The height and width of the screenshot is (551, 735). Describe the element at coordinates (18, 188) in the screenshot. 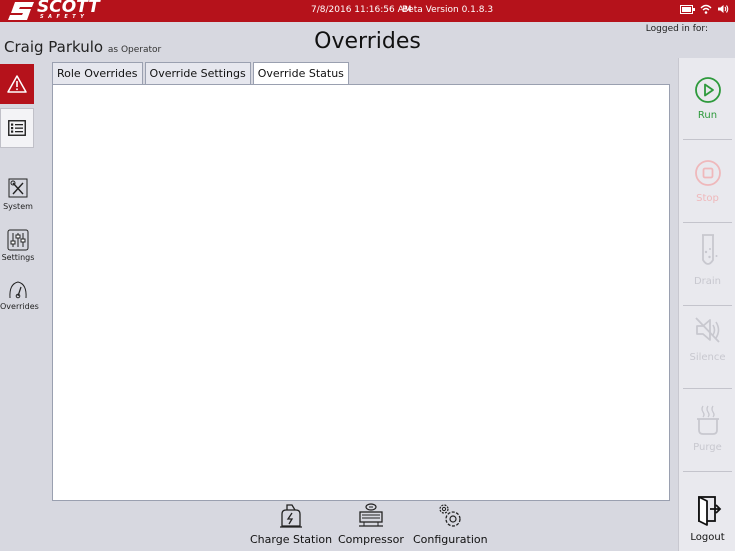

I see `system-tools-icon` at that location.